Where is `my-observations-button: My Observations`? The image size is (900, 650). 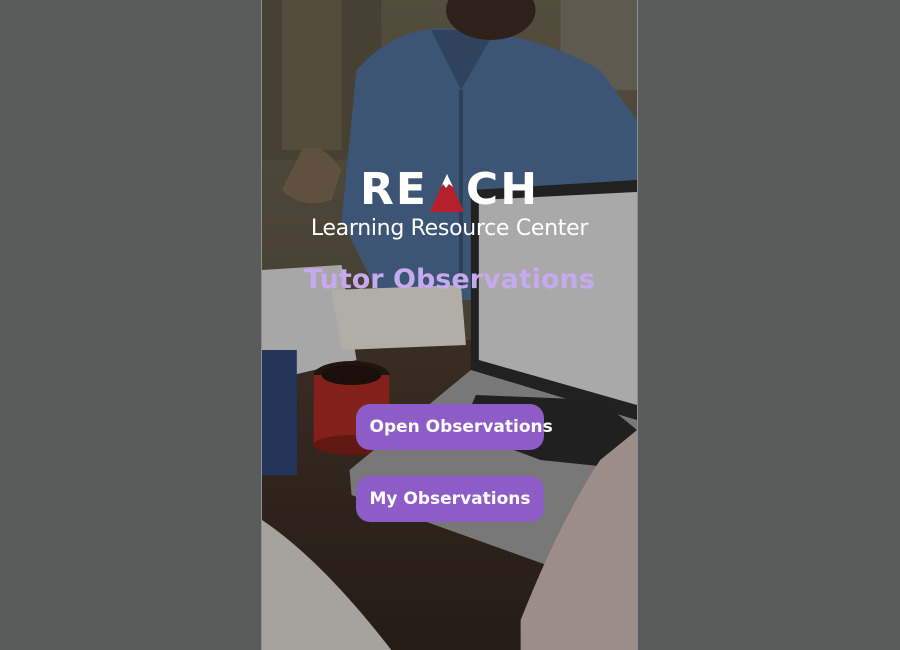
my-observations-button: My Observations is located at coordinates (449, 499).